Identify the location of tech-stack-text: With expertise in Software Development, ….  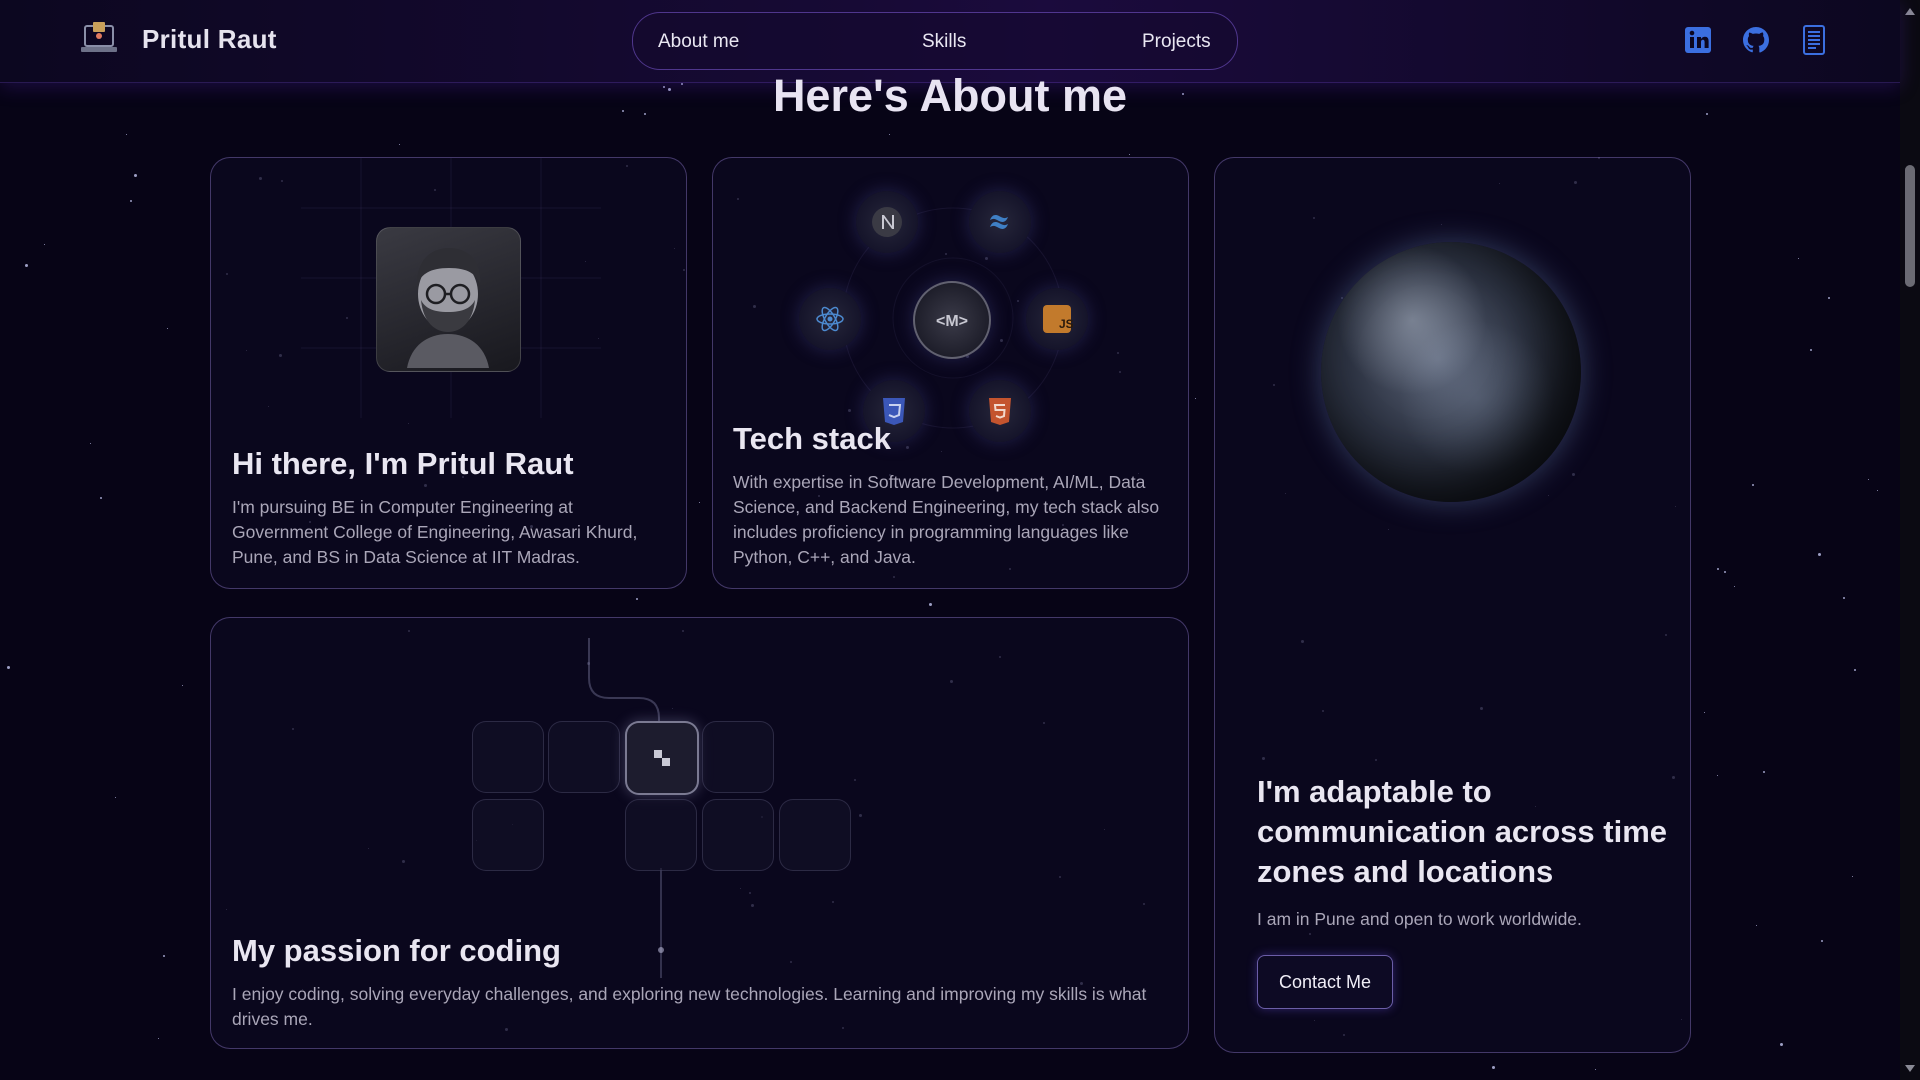
(946, 519).